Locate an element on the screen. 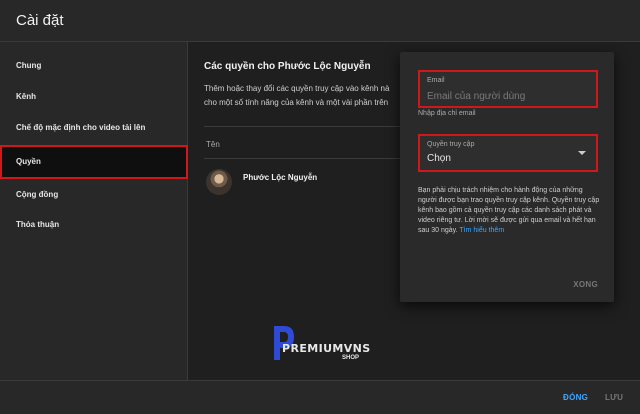 The image size is (640, 414). avatar is located at coordinates (219, 182).